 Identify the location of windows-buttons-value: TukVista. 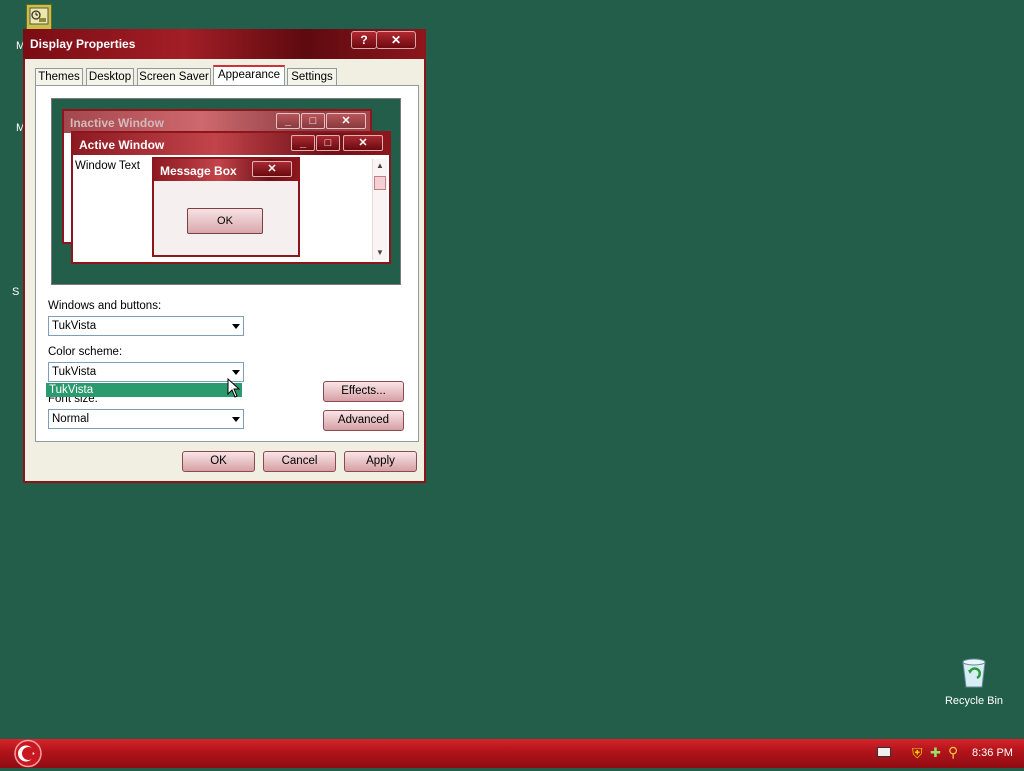
(74, 326).